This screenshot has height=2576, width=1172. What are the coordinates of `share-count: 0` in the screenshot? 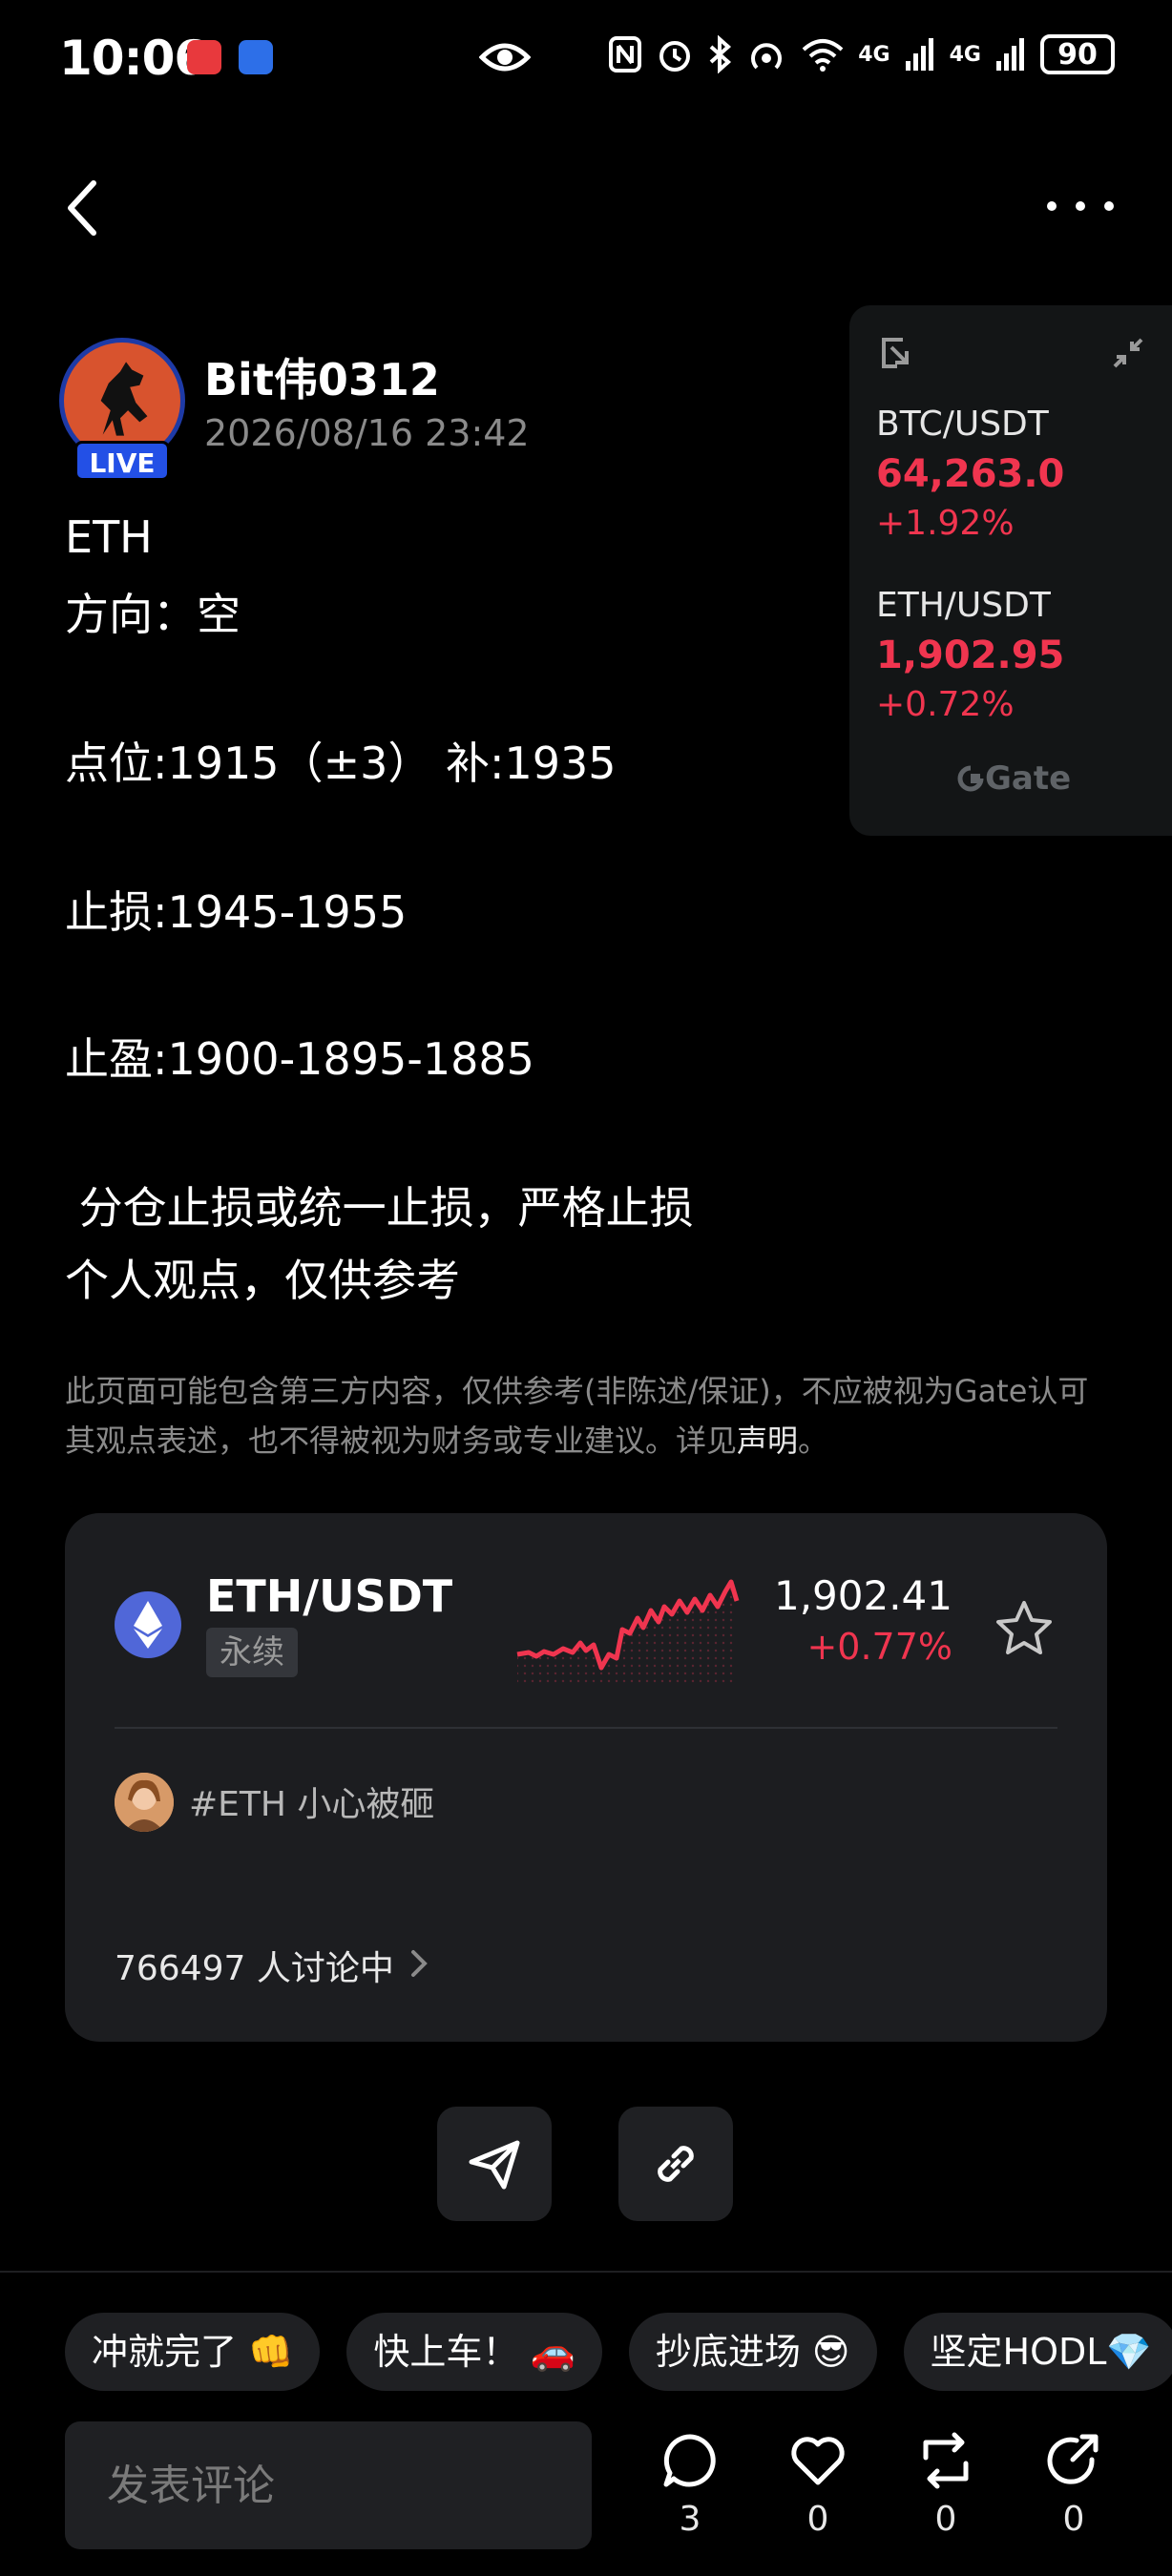 It's located at (1073, 2519).